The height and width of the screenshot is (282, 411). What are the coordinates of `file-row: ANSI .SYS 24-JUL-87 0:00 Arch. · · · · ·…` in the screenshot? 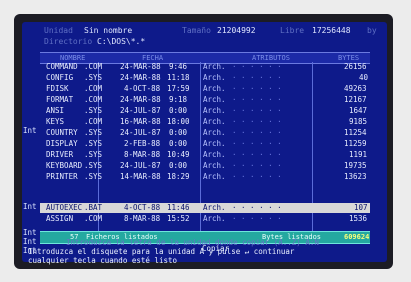 It's located at (205, 111).